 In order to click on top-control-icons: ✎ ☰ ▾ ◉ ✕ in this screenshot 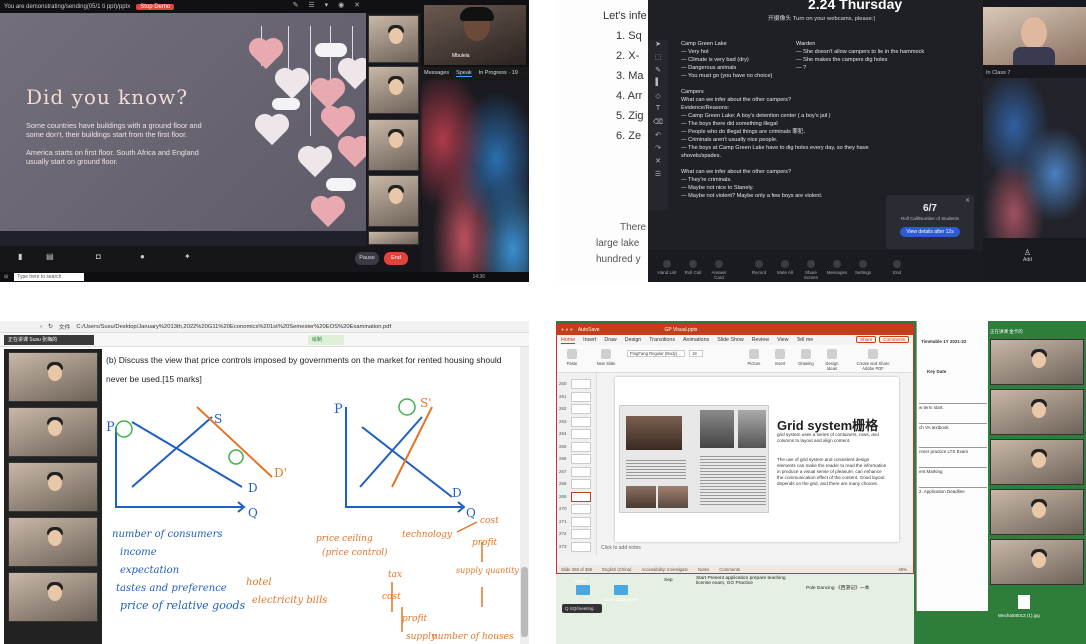, I will do `click(328, 5)`.